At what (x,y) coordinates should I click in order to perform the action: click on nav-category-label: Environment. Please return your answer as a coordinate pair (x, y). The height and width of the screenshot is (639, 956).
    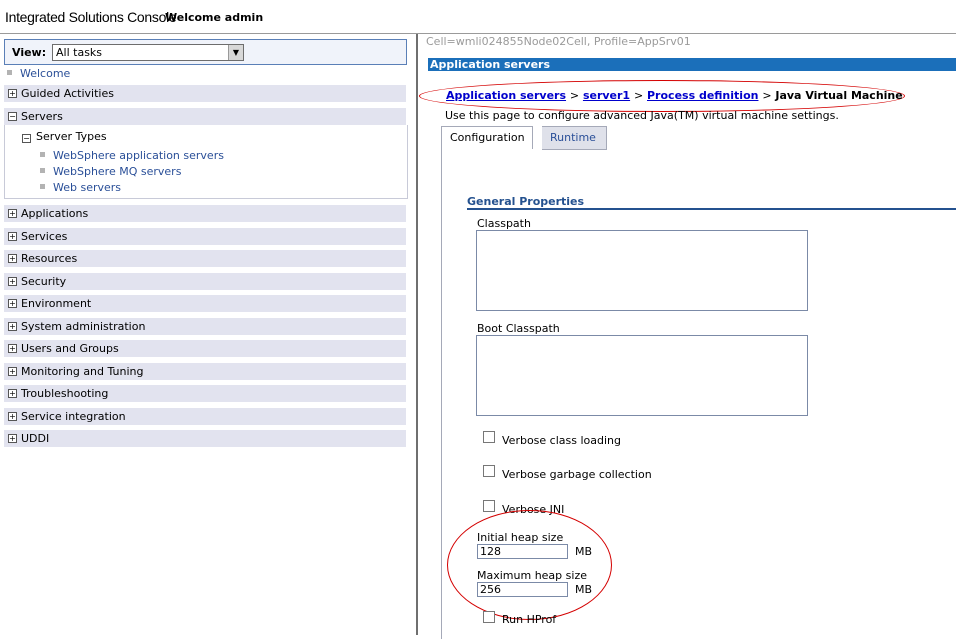
    Looking at the image, I should click on (56, 303).